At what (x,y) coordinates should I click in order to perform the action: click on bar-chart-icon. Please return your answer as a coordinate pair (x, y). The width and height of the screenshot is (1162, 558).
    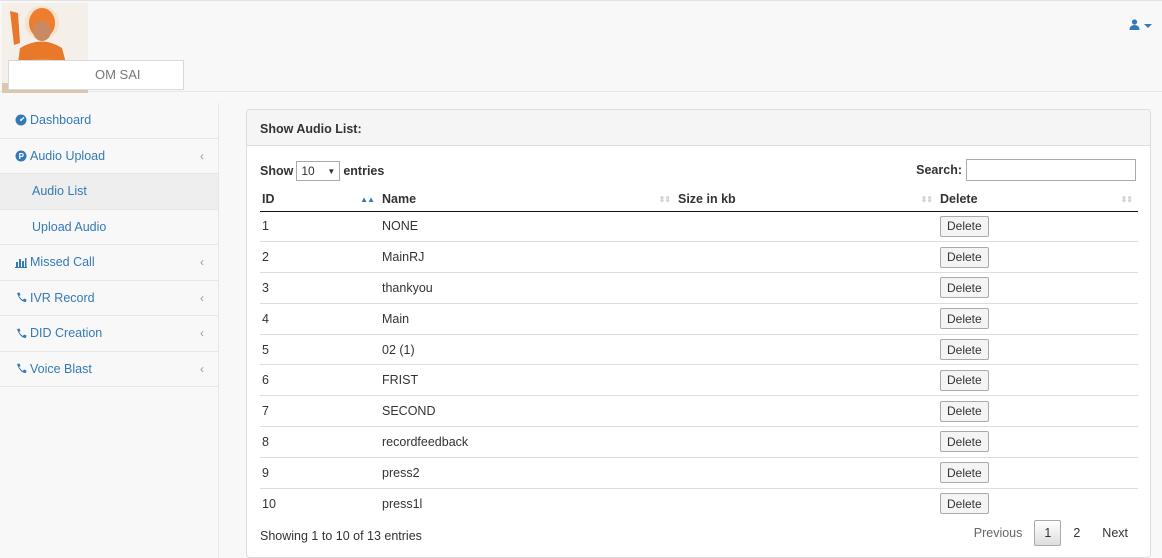
    Looking at the image, I should click on (21, 262).